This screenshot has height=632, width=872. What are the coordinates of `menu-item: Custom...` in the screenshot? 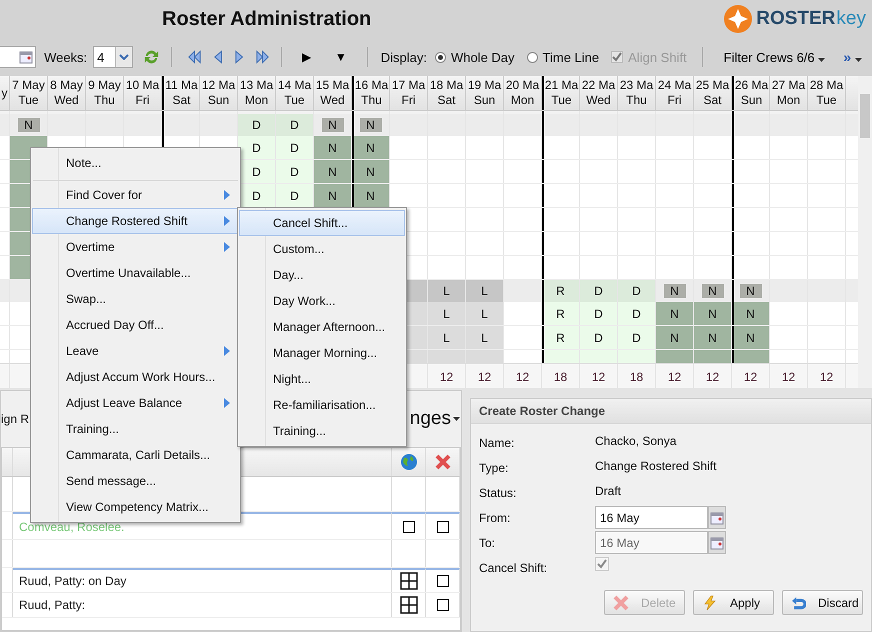 It's located at (322, 249).